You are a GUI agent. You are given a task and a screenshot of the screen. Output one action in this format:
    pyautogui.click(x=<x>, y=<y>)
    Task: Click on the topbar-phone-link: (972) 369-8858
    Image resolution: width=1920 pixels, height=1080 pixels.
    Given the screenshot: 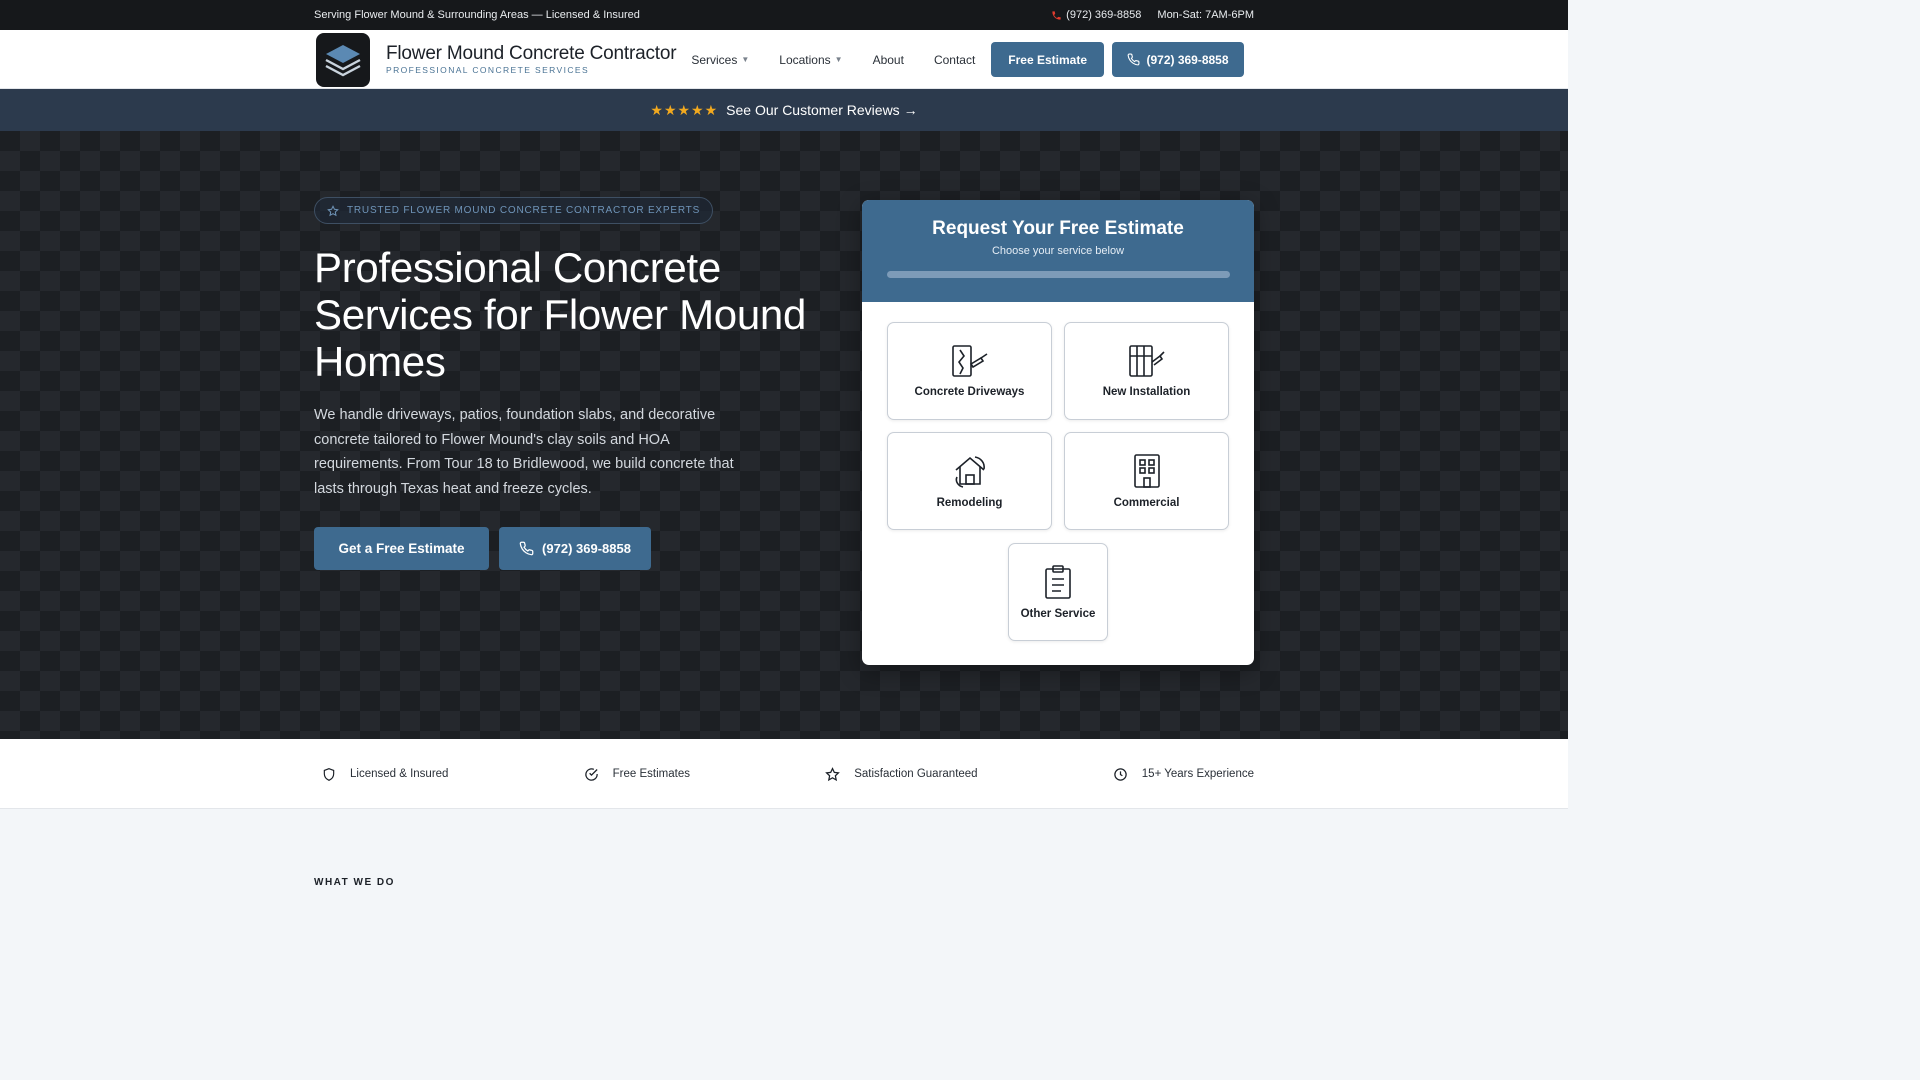 What is the action you would take?
    pyautogui.click(x=1096, y=15)
    